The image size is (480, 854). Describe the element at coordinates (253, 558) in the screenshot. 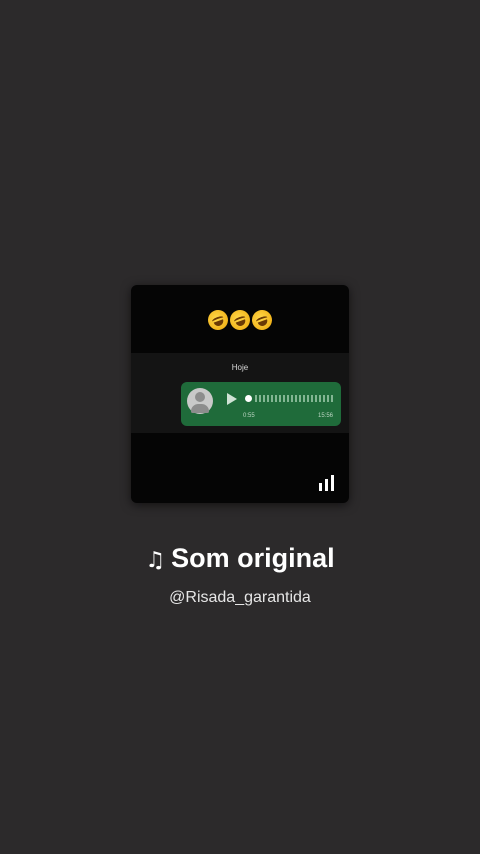

I see `sound-title-text: Som original` at that location.